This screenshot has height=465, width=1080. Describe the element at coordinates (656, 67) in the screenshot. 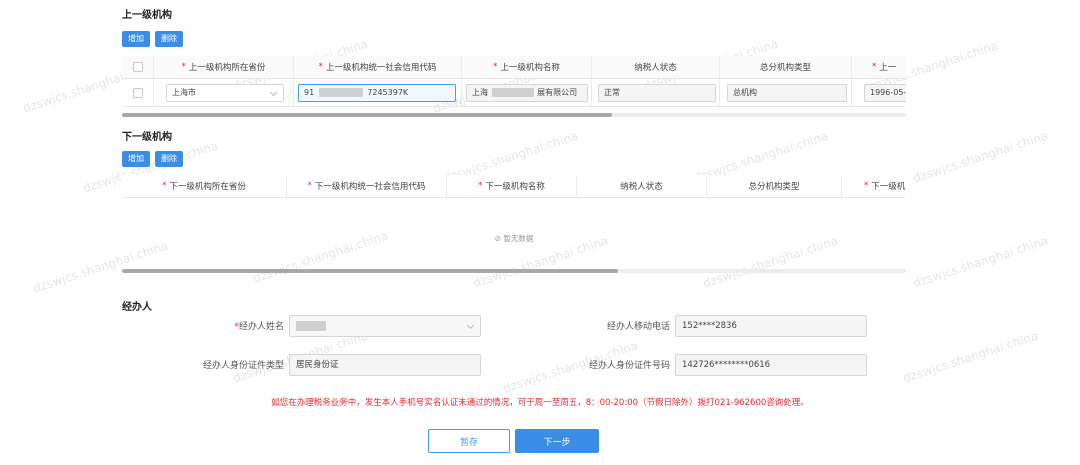

I see `col-taxpayer-status: 纳税人状态` at that location.